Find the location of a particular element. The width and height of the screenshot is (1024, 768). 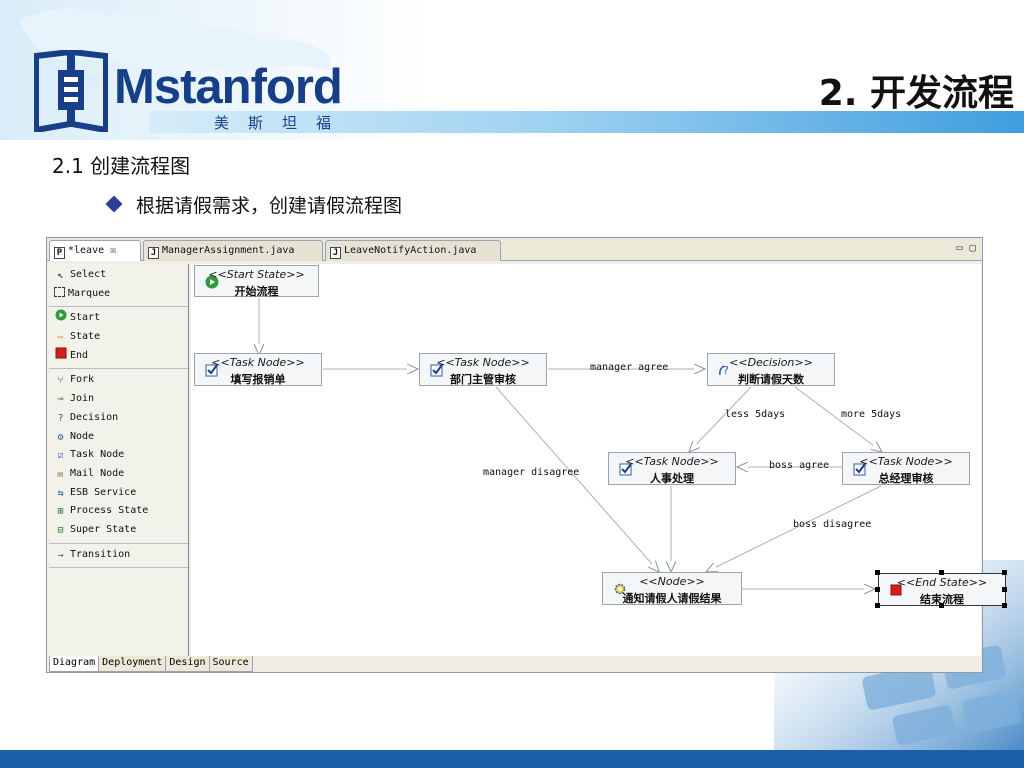

palette-transition: → Transition is located at coordinates (118, 555).